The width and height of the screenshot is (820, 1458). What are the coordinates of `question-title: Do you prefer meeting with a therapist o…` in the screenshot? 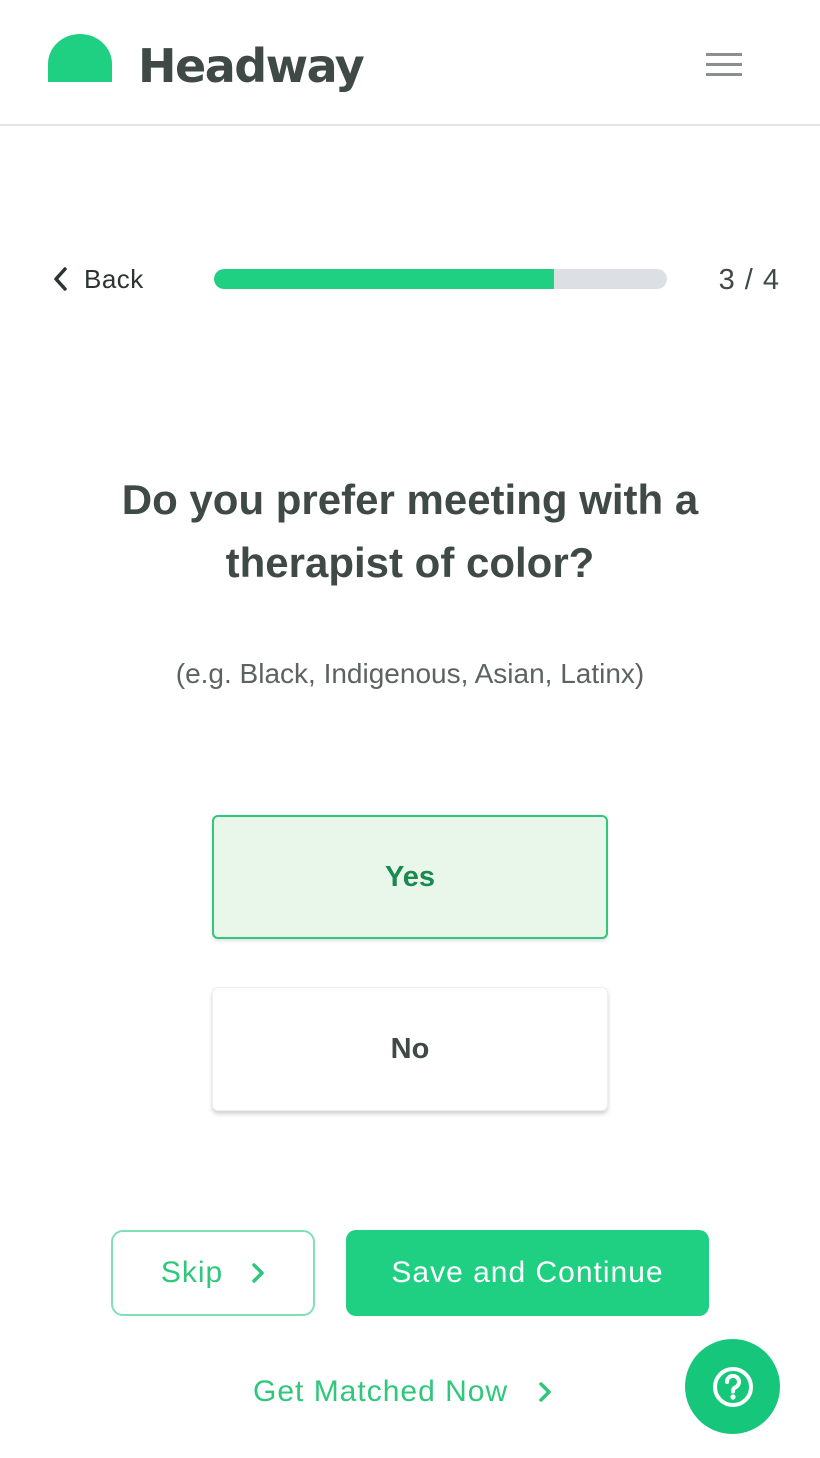 It's located at (410, 531).